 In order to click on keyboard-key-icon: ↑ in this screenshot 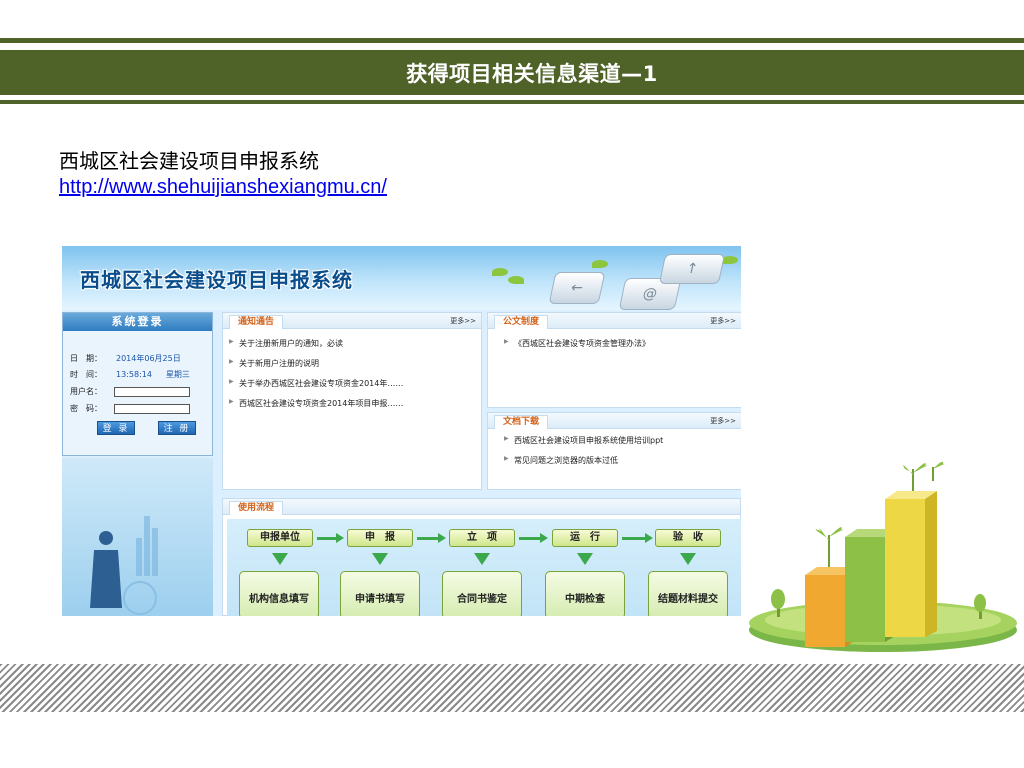, I will do `click(692, 269)`.